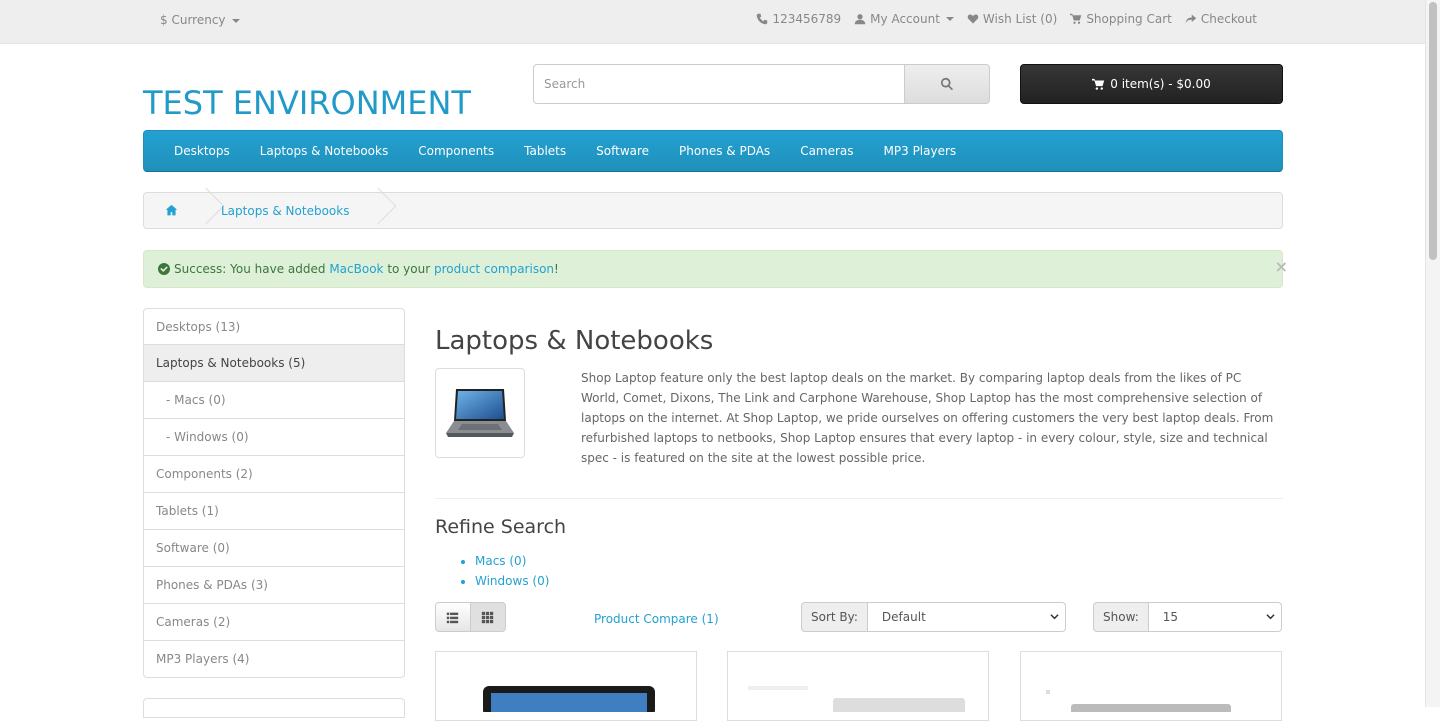 This screenshot has width=1440, height=721. I want to click on sidebar-item-macs: - Macs (0), so click(274, 400).